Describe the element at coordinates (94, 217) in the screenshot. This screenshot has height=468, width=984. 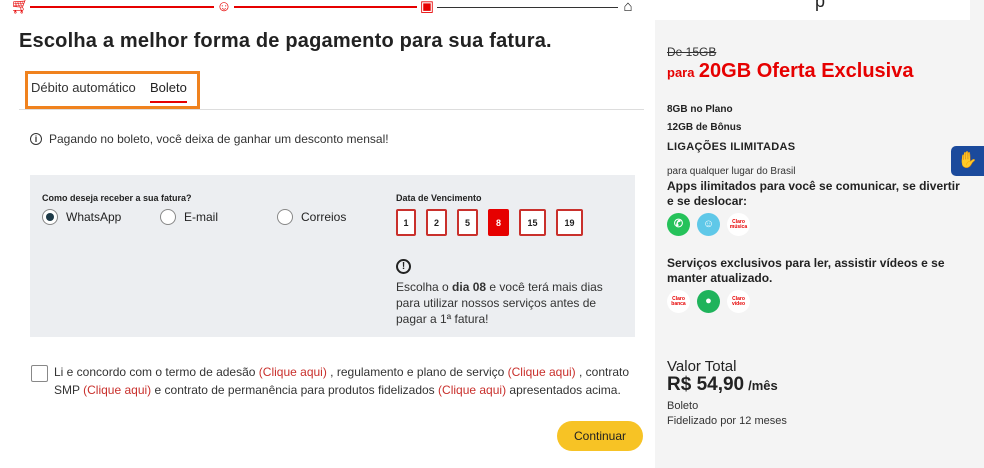
I see `radio-label: WhatsApp` at that location.